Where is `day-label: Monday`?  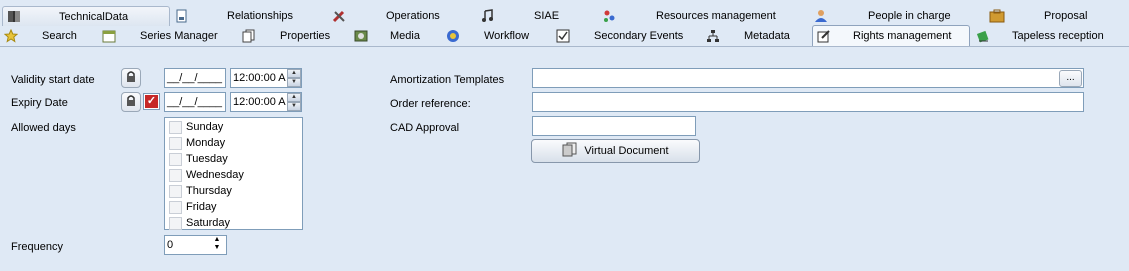 day-label: Monday is located at coordinates (206, 143).